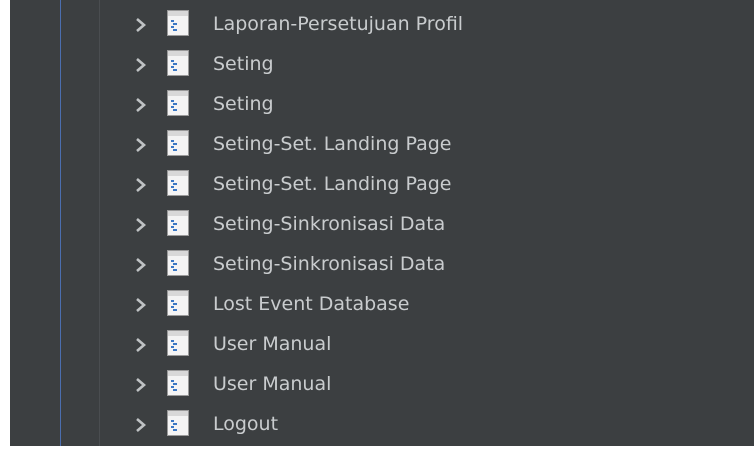 The width and height of the screenshot is (754, 450). What do you see at coordinates (382, 425) in the screenshot?
I see `tree-item: Logout` at bounding box center [382, 425].